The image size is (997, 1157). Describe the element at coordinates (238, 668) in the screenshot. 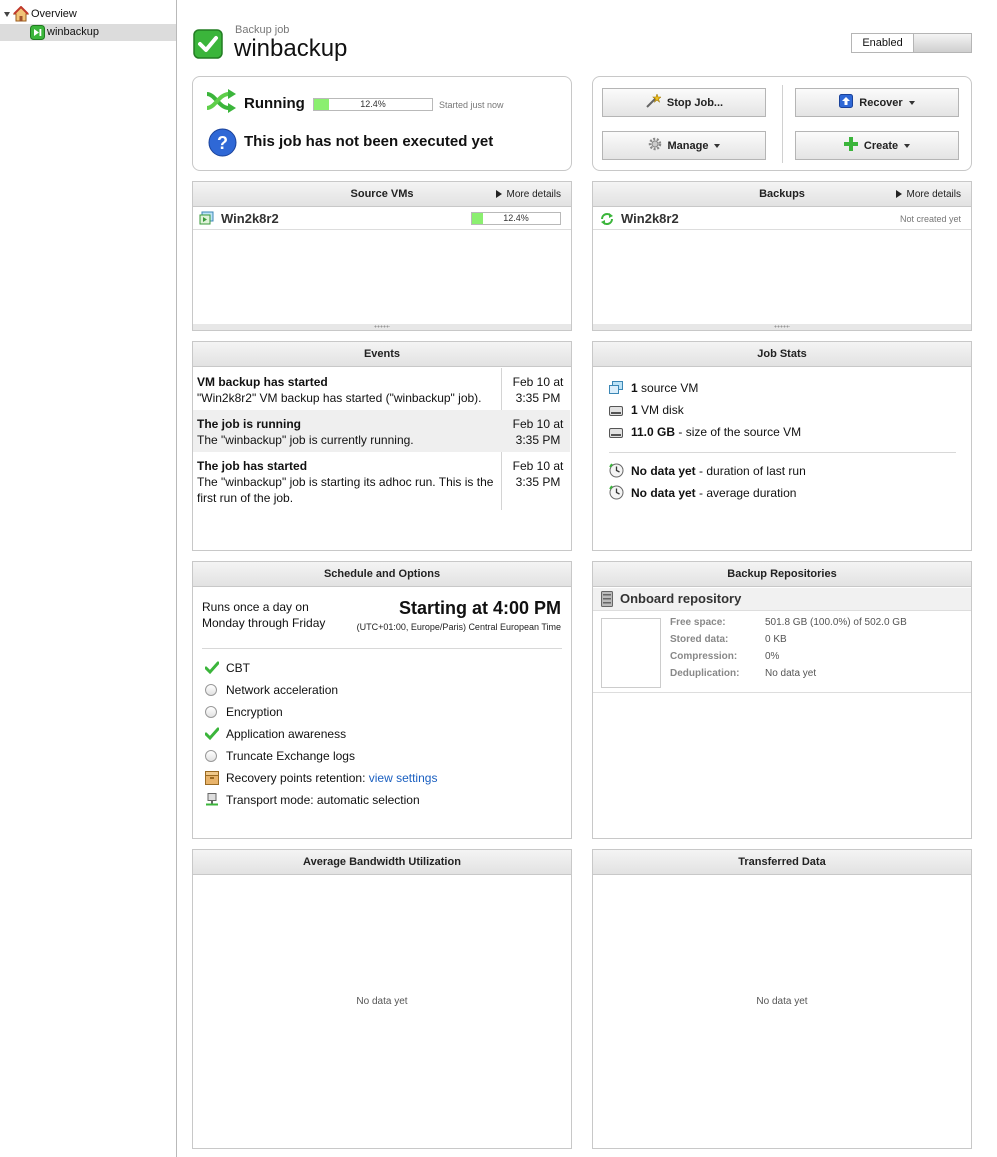

I see `option-label: CBT` at that location.